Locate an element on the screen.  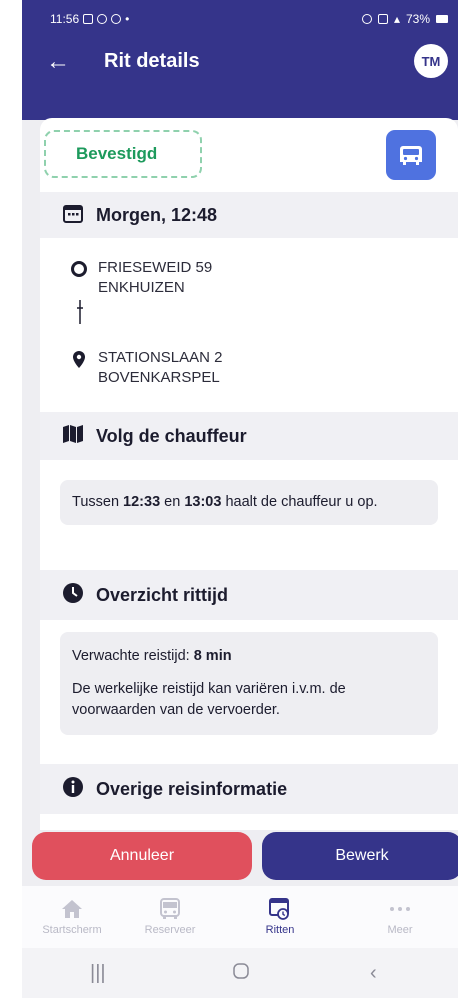
status-badge: Bevestigd is located at coordinates (123, 154).